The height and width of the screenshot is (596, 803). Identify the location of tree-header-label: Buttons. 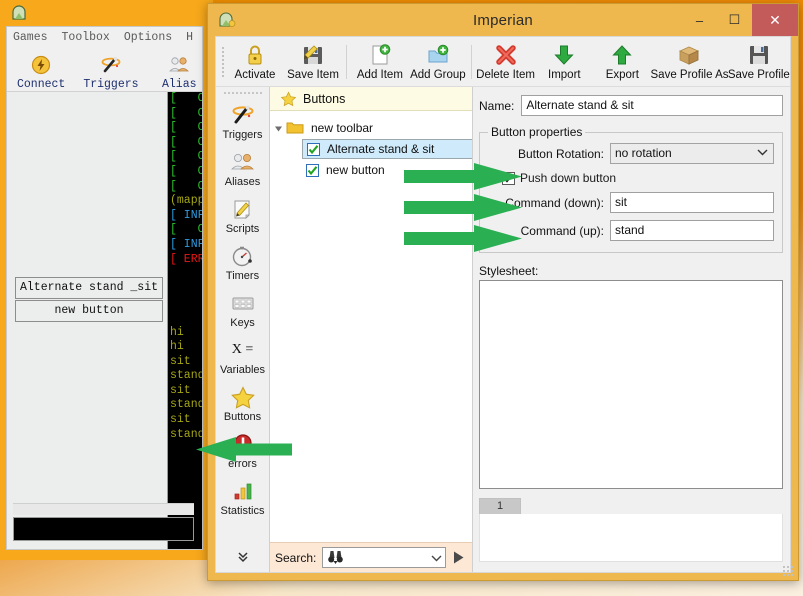
(324, 98).